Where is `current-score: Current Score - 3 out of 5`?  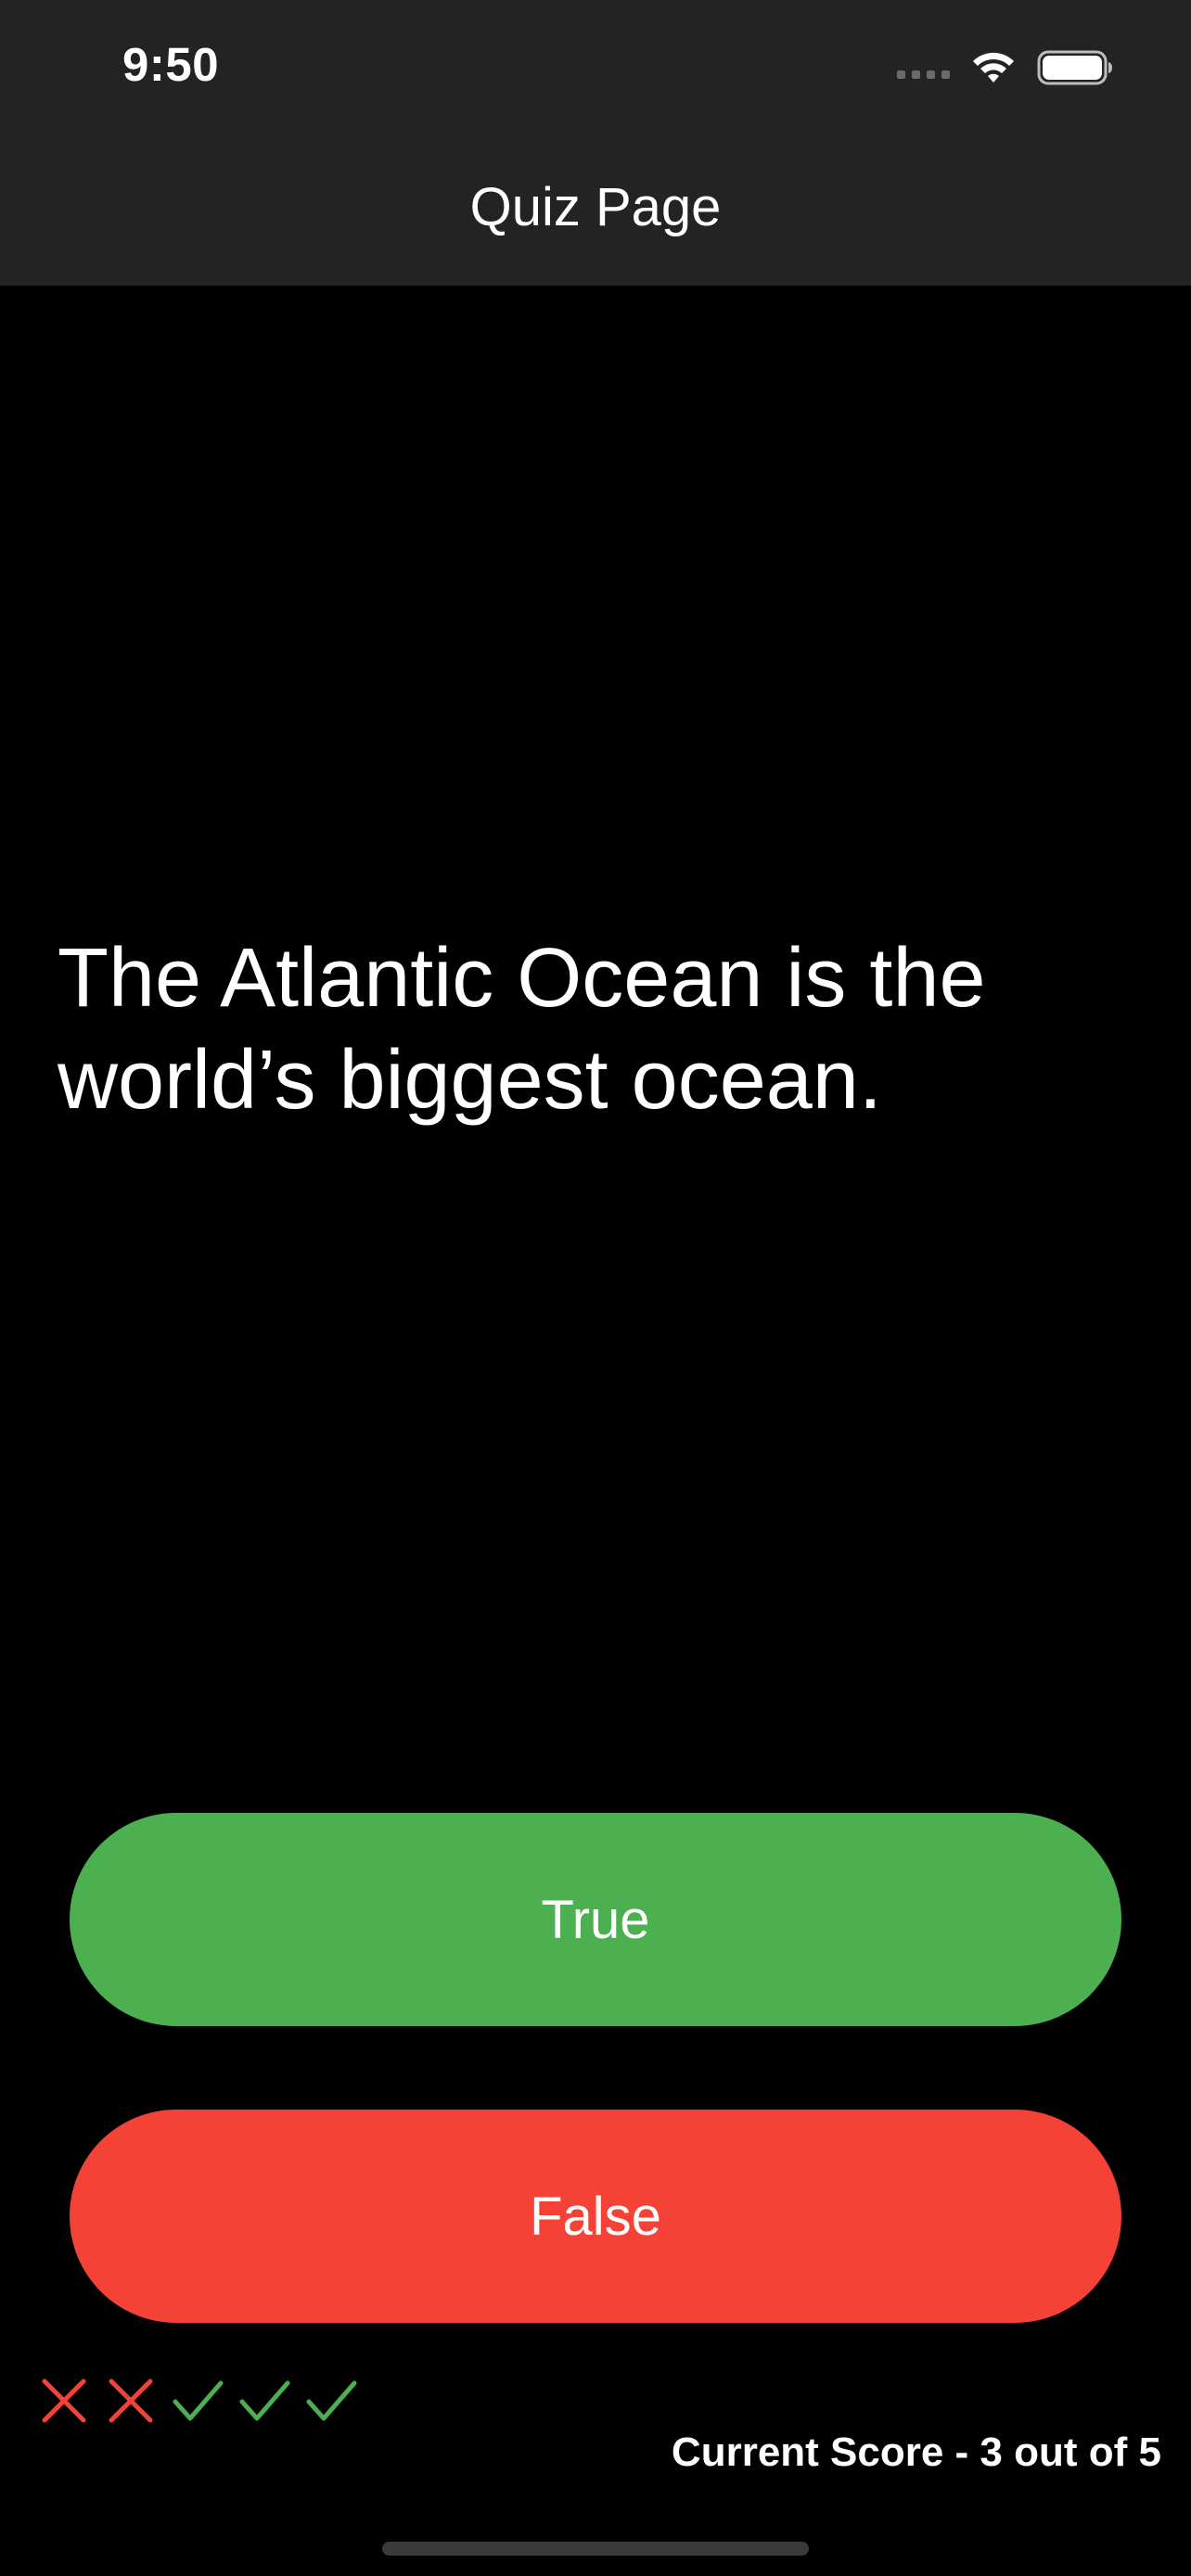
current-score: Current Score - 3 out of 5 is located at coordinates (916, 2452).